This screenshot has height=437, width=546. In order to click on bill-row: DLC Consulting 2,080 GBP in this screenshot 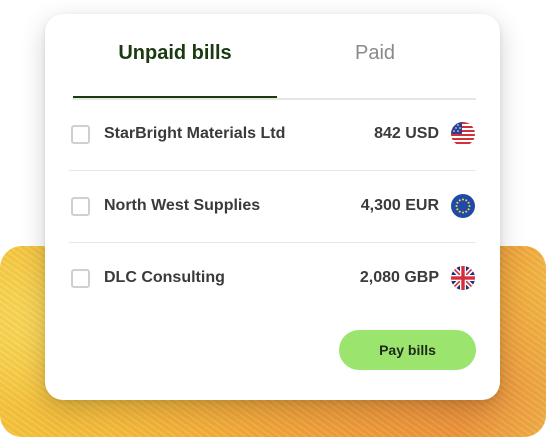, I will do `click(272, 278)`.